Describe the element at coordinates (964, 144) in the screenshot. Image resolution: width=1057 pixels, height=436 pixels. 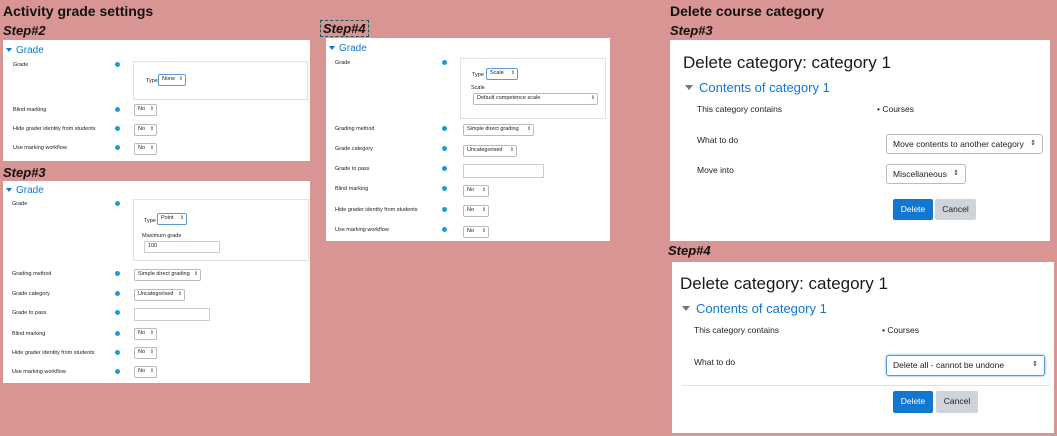
I see `what-to-do-select: Move contents to another category ⇕` at that location.